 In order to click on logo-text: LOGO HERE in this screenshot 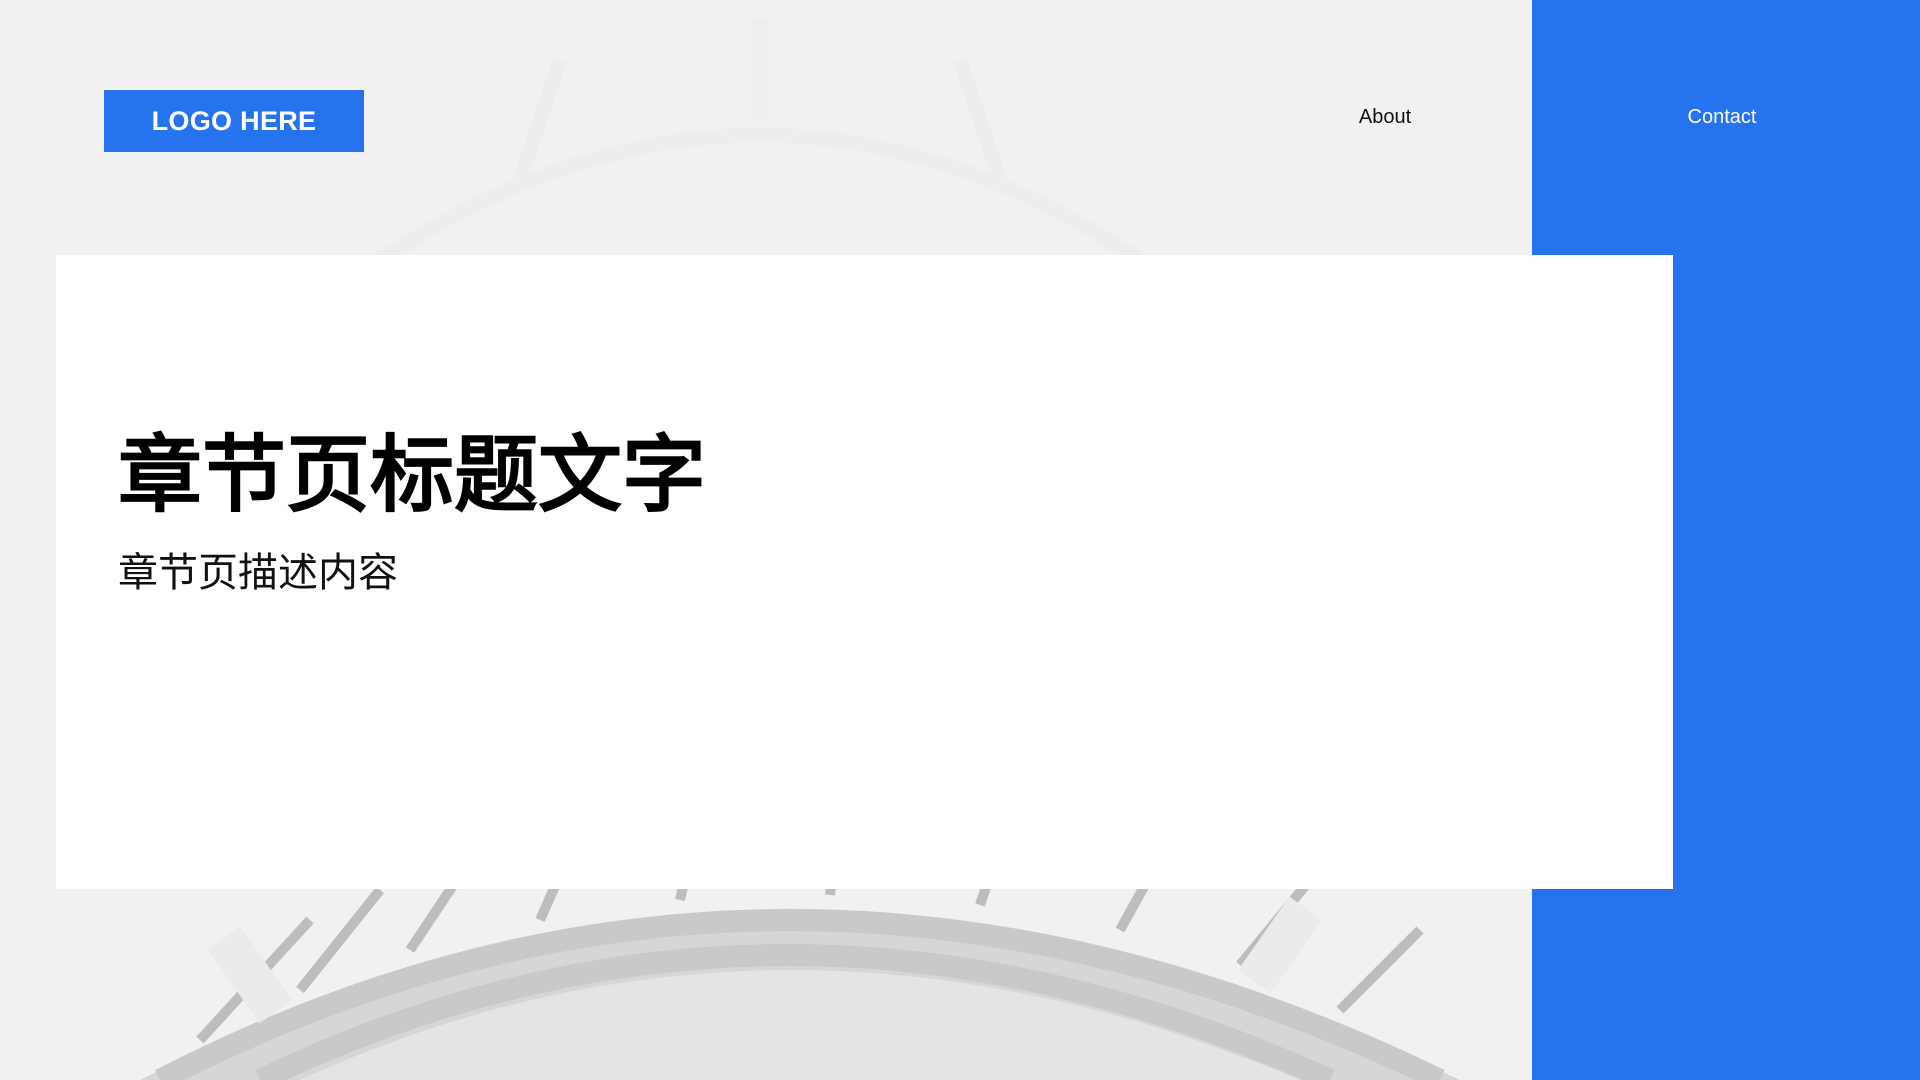, I will do `click(234, 120)`.